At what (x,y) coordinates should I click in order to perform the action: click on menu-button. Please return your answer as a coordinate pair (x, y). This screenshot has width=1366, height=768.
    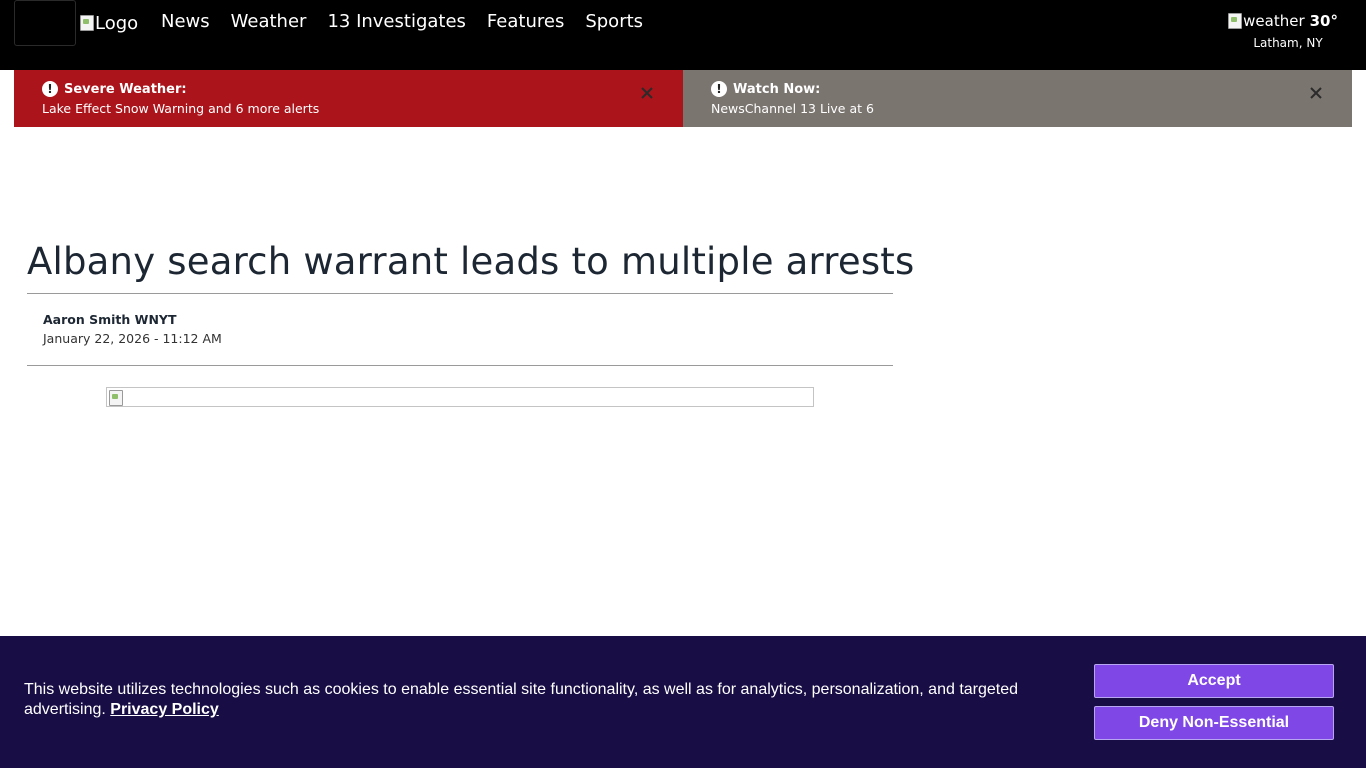
    Looking at the image, I should click on (45, 23).